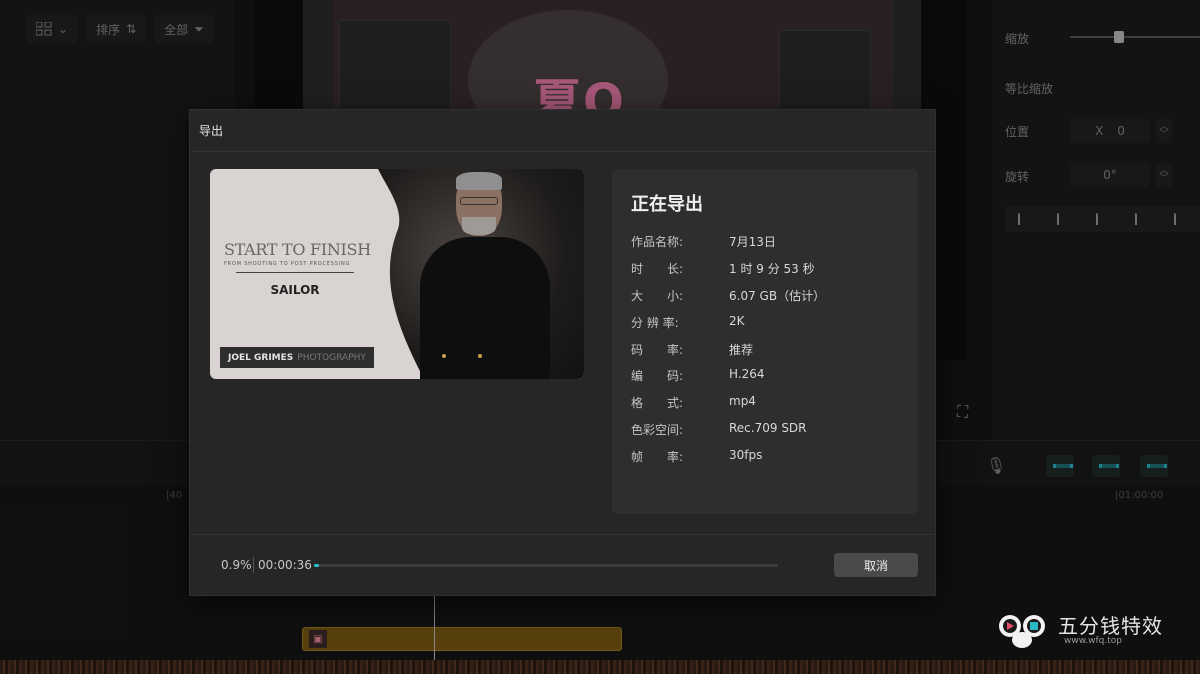  Describe the element at coordinates (746, 455) in the screenshot. I see `info-value: 30fps` at that location.